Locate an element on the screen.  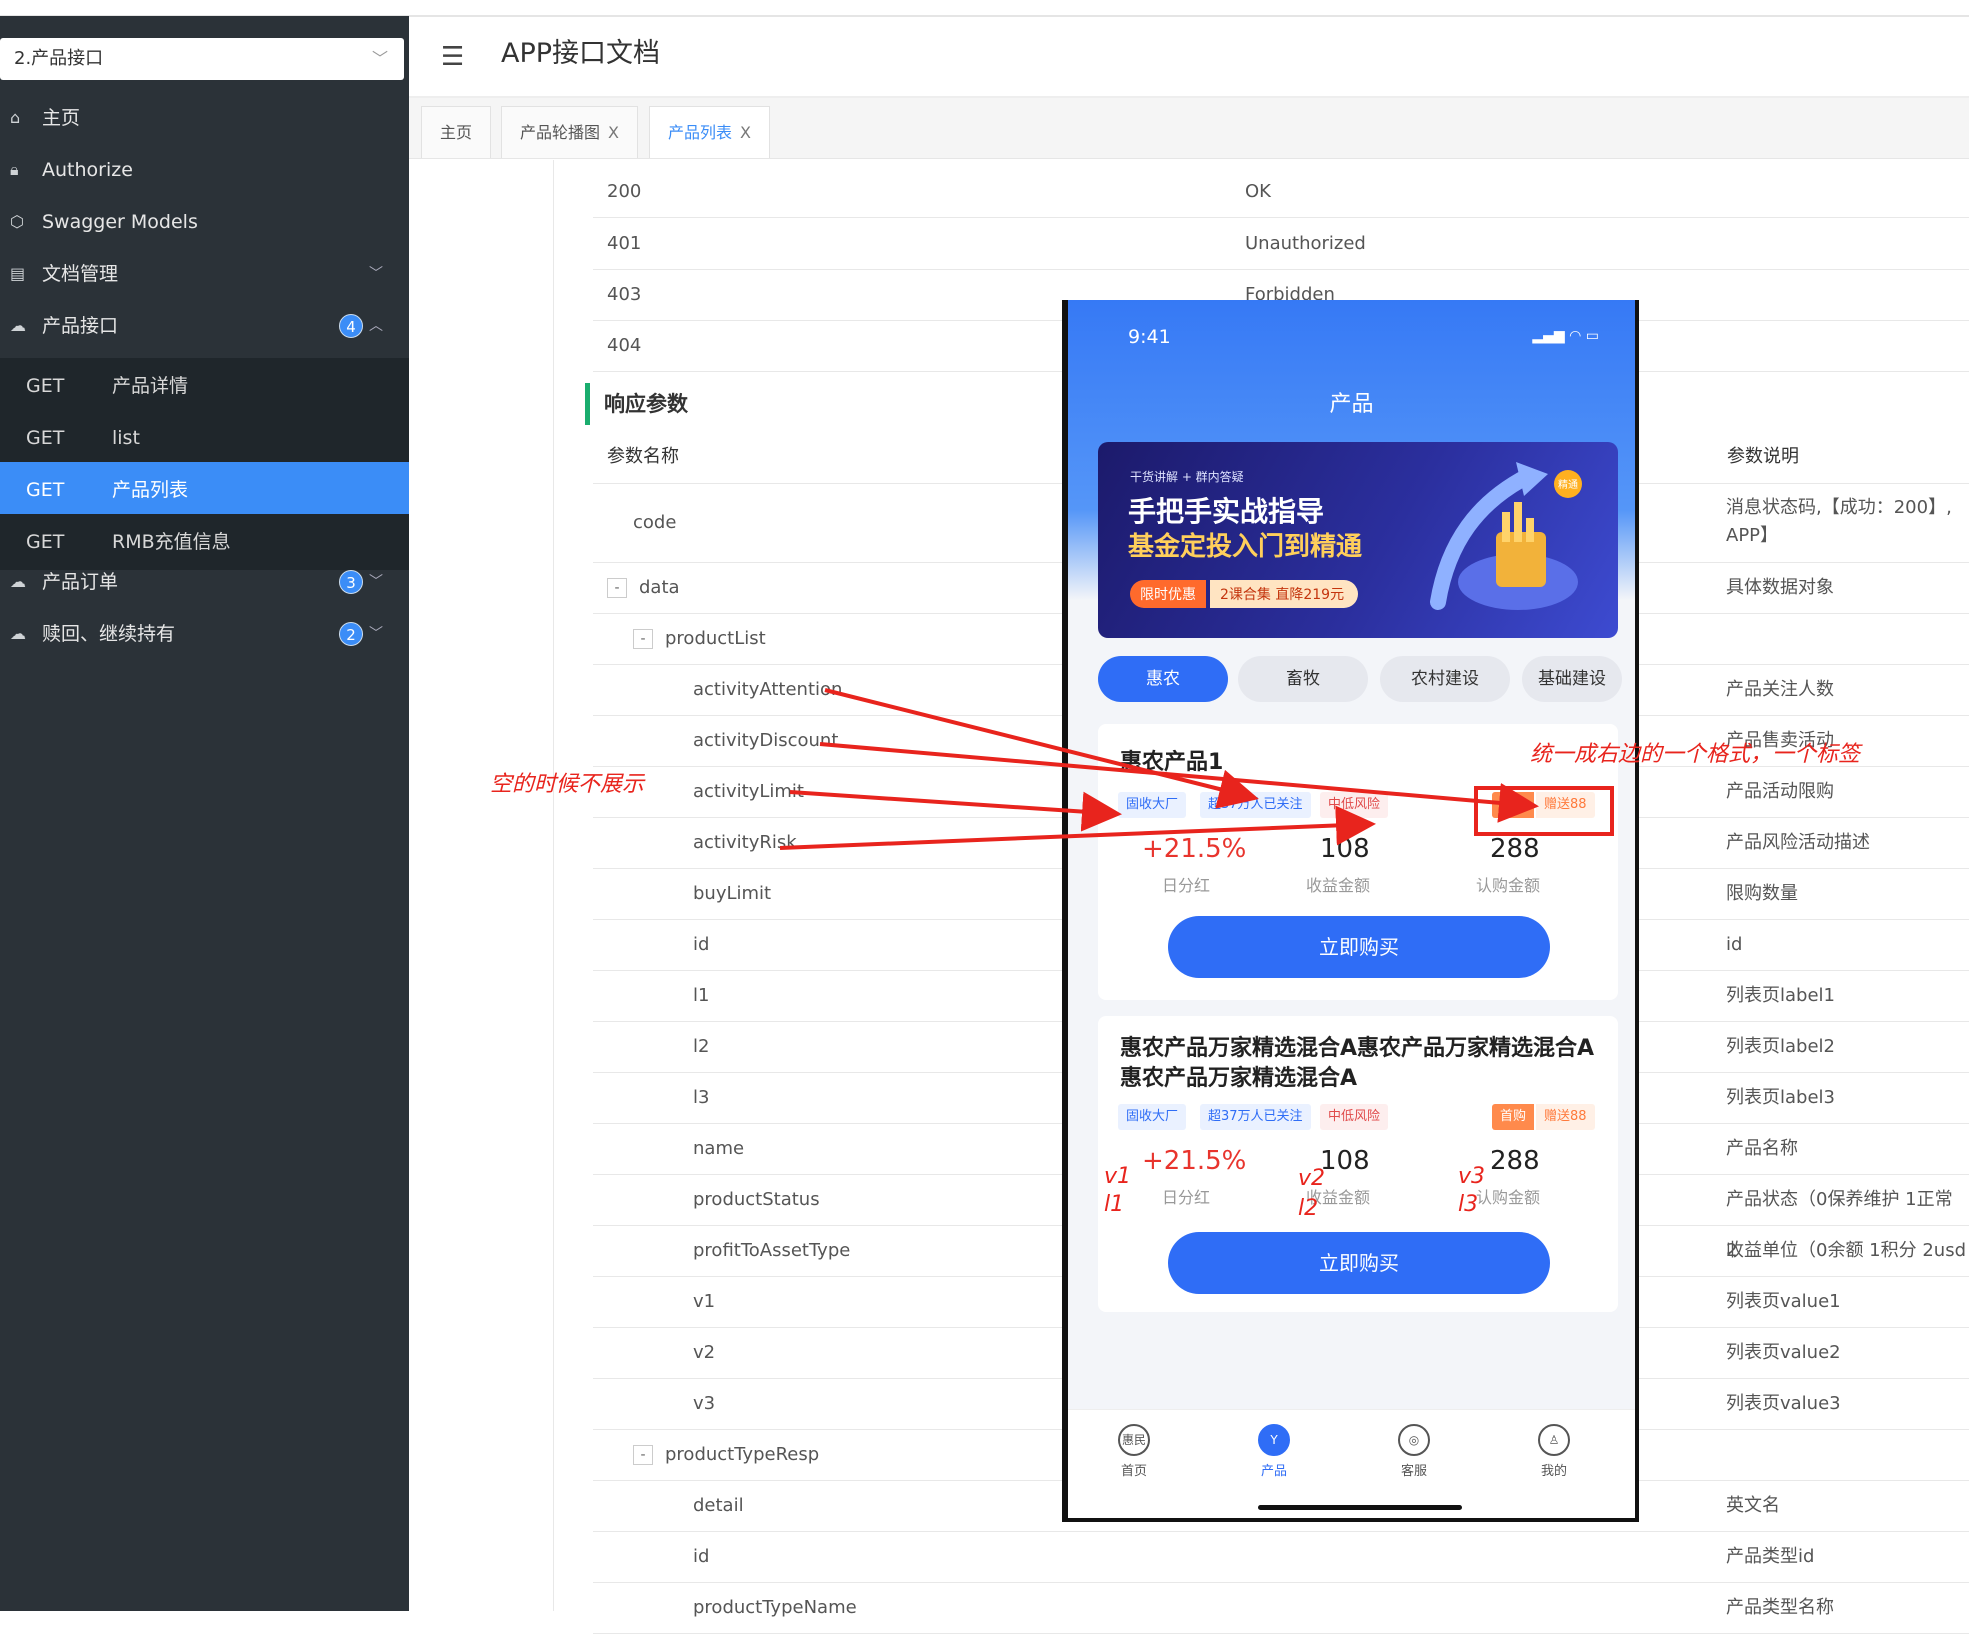
stat-label: 收益金额 is located at coordinates (1338, 885).